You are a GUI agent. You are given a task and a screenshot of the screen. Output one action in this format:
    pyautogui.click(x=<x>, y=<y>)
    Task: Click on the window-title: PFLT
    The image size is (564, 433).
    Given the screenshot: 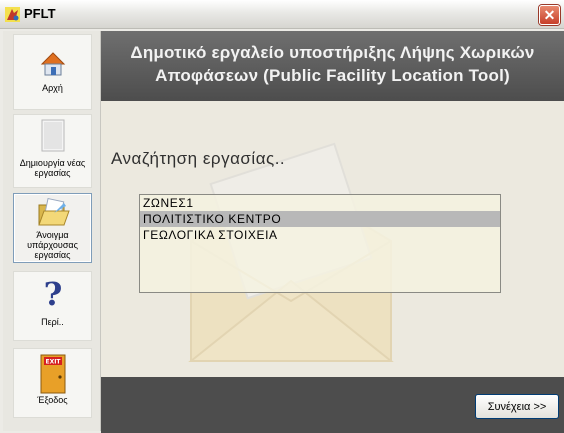 What is the action you would take?
    pyautogui.click(x=40, y=13)
    